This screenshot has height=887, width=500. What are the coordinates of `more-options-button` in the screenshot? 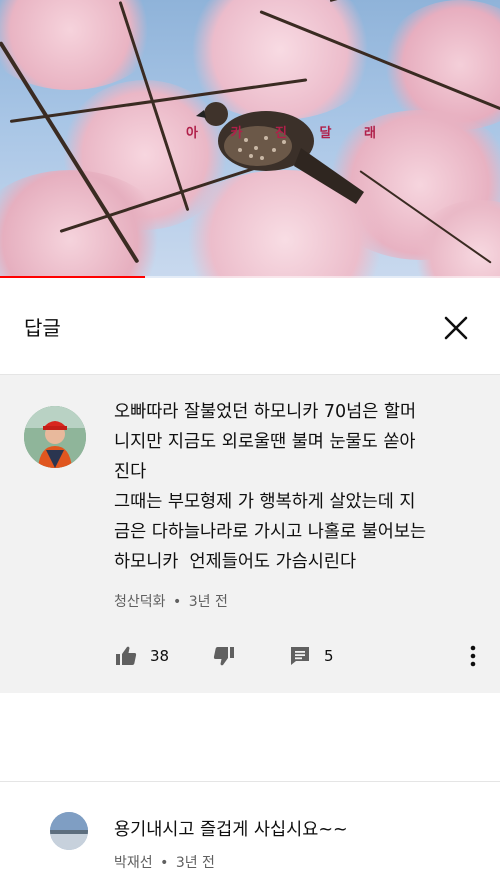 It's located at (473, 656).